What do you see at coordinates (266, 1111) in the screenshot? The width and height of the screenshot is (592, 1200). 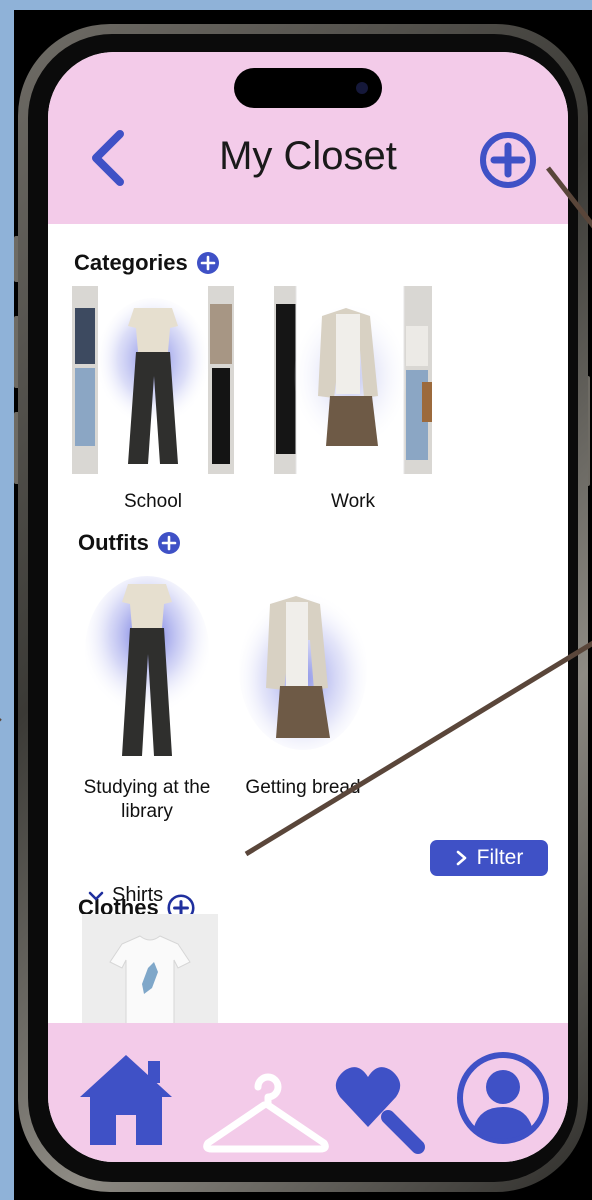 I see `hanger-icon` at bounding box center [266, 1111].